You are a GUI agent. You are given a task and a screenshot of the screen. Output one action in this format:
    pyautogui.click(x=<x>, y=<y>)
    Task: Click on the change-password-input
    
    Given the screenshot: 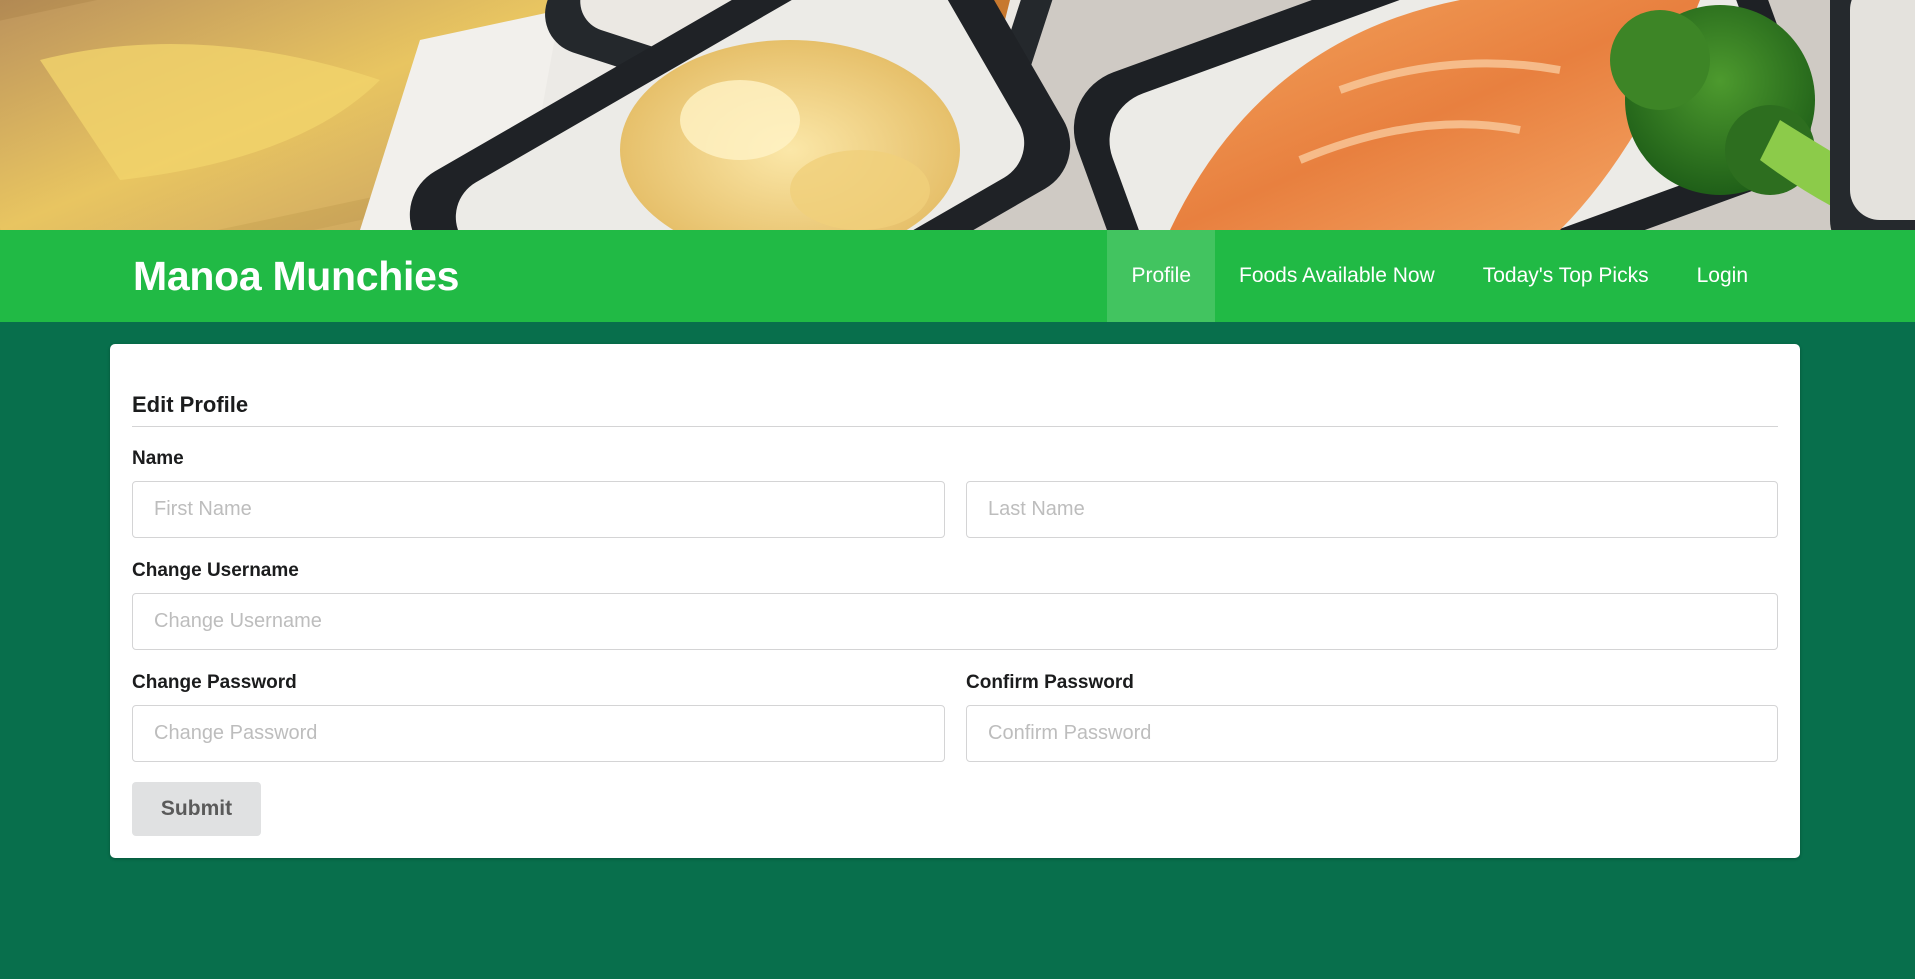 What is the action you would take?
    pyautogui.click(x=538, y=733)
    